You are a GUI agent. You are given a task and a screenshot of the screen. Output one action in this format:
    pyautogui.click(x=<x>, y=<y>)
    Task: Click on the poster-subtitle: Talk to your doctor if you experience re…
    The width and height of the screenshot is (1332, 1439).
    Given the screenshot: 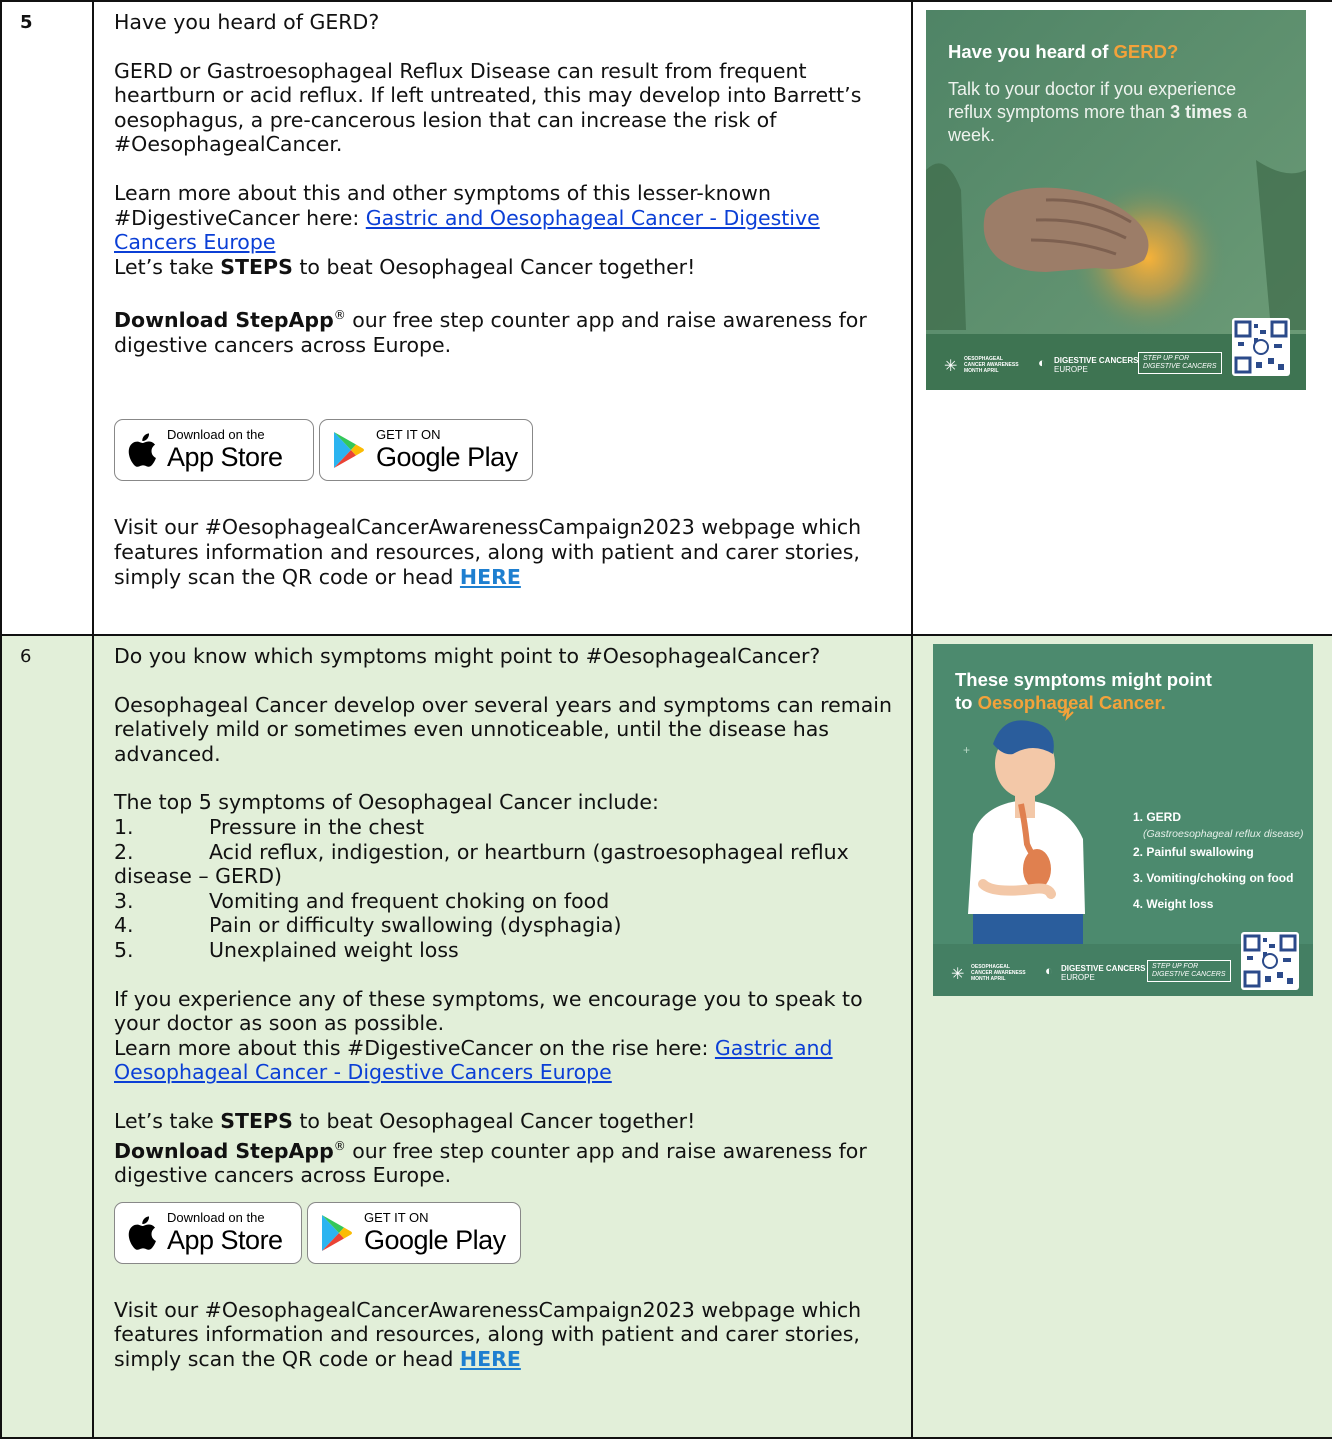 What is the action you would take?
    pyautogui.click(x=1098, y=112)
    